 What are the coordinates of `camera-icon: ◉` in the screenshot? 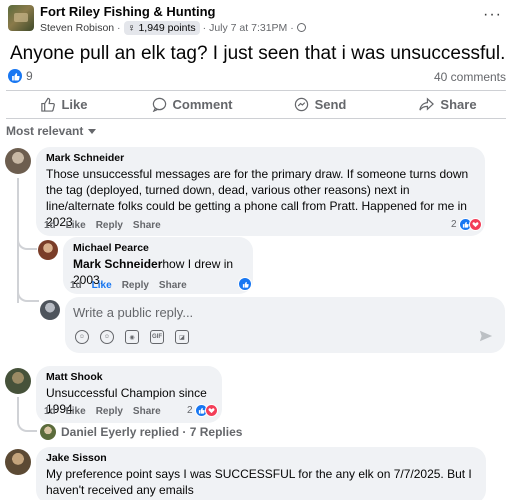 It's located at (132, 337).